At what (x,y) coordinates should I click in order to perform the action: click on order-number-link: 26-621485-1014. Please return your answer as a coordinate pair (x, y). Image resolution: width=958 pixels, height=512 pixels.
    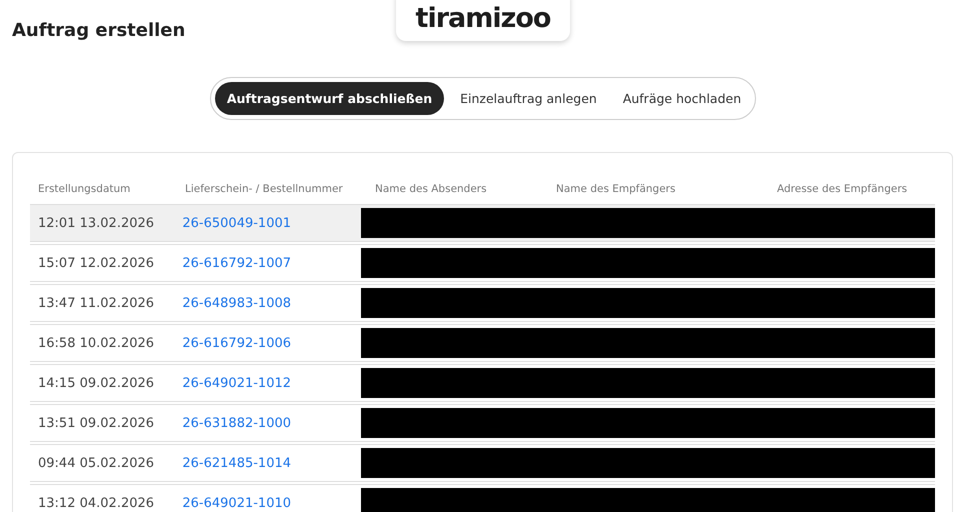
    Looking at the image, I should click on (237, 463).